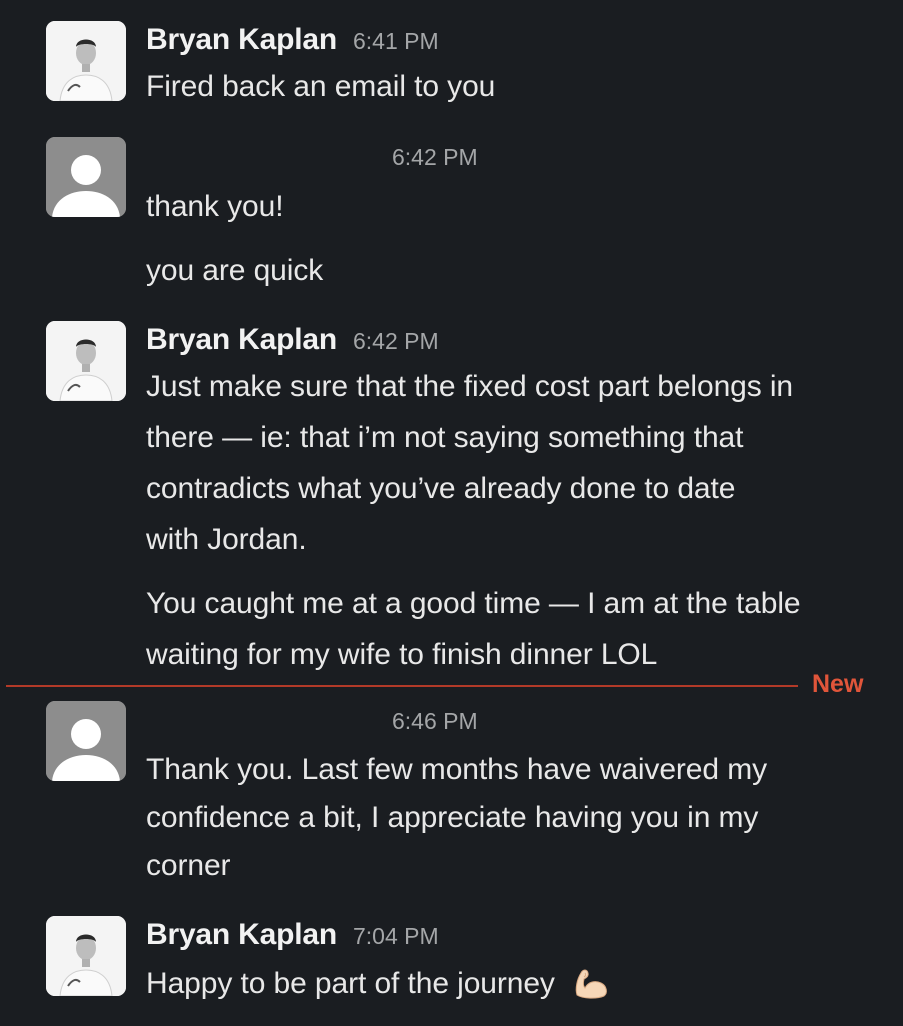 The width and height of the screenshot is (903, 1026). Describe the element at coordinates (235, 270) in the screenshot. I see `message-text: you are quick` at that location.